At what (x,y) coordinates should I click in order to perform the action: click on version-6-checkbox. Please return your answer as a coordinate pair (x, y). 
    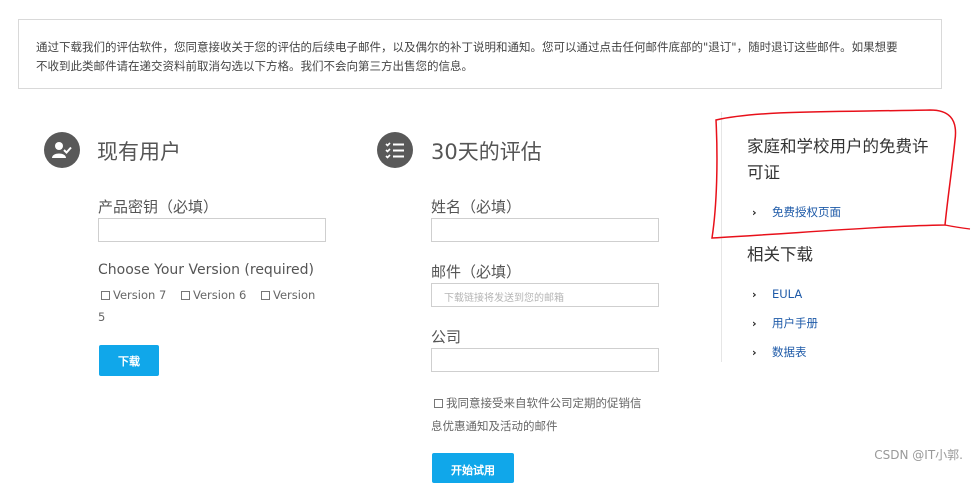
    Looking at the image, I should click on (185, 295).